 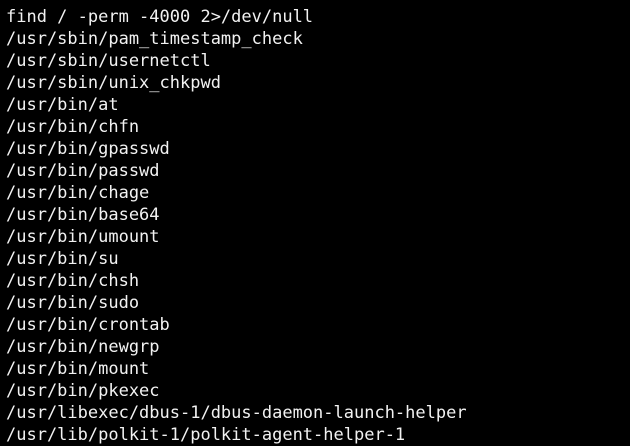 I want to click on output-line: /usr/bin/chsh, so click(x=73, y=281).